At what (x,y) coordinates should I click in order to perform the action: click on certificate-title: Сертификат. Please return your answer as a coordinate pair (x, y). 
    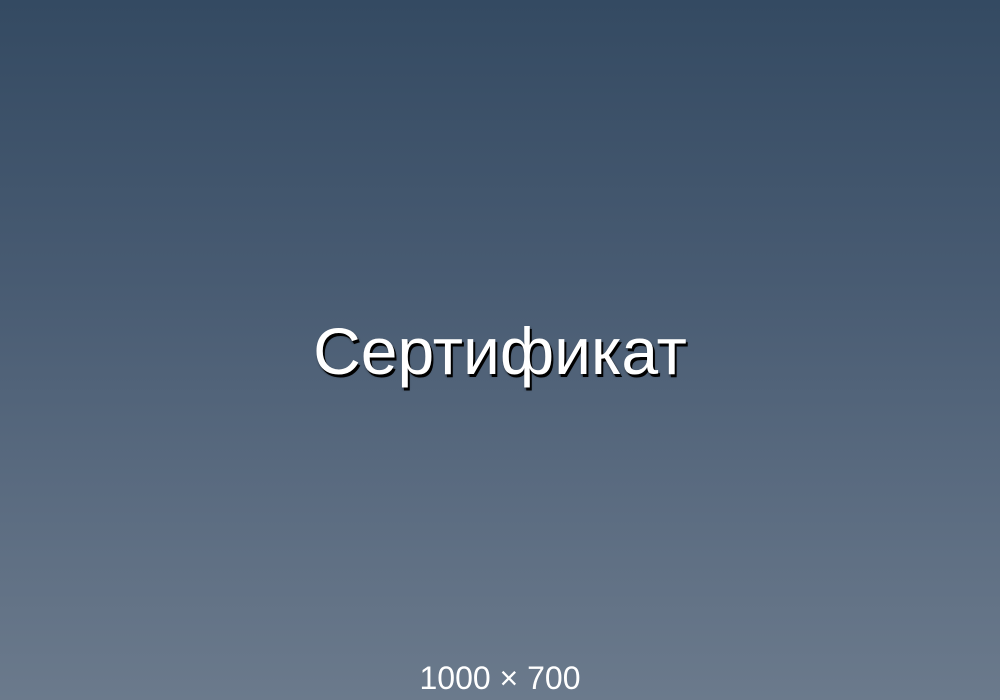
    Looking at the image, I should click on (500, 351).